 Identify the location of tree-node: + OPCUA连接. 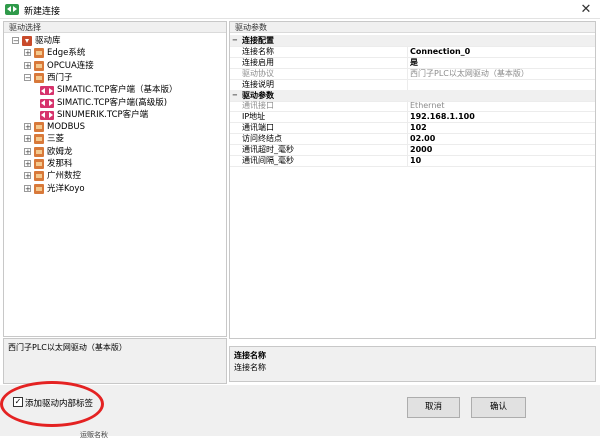
(115, 66).